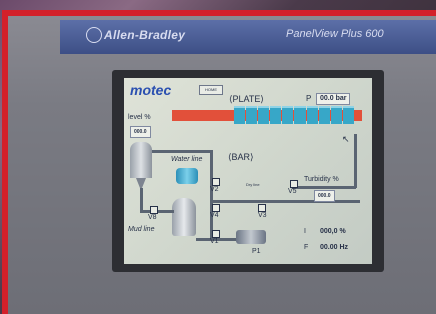 The height and width of the screenshot is (314, 436). What do you see at coordinates (216, 234) in the screenshot?
I see `valve-v1-icon` at bounding box center [216, 234].